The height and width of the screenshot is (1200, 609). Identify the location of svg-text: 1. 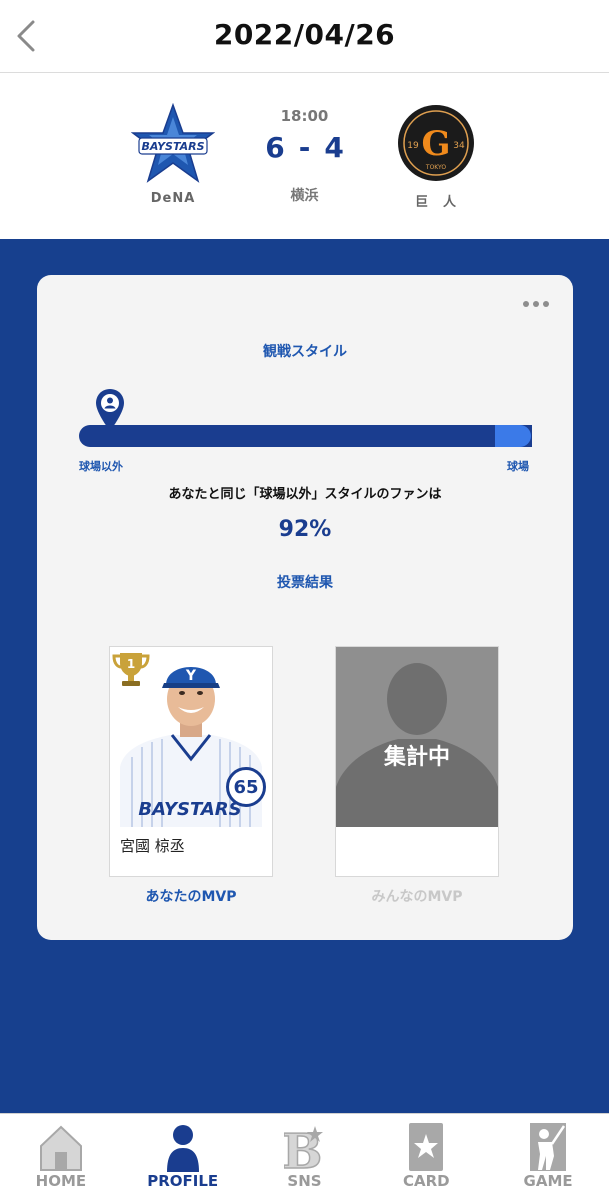
(131, 664).